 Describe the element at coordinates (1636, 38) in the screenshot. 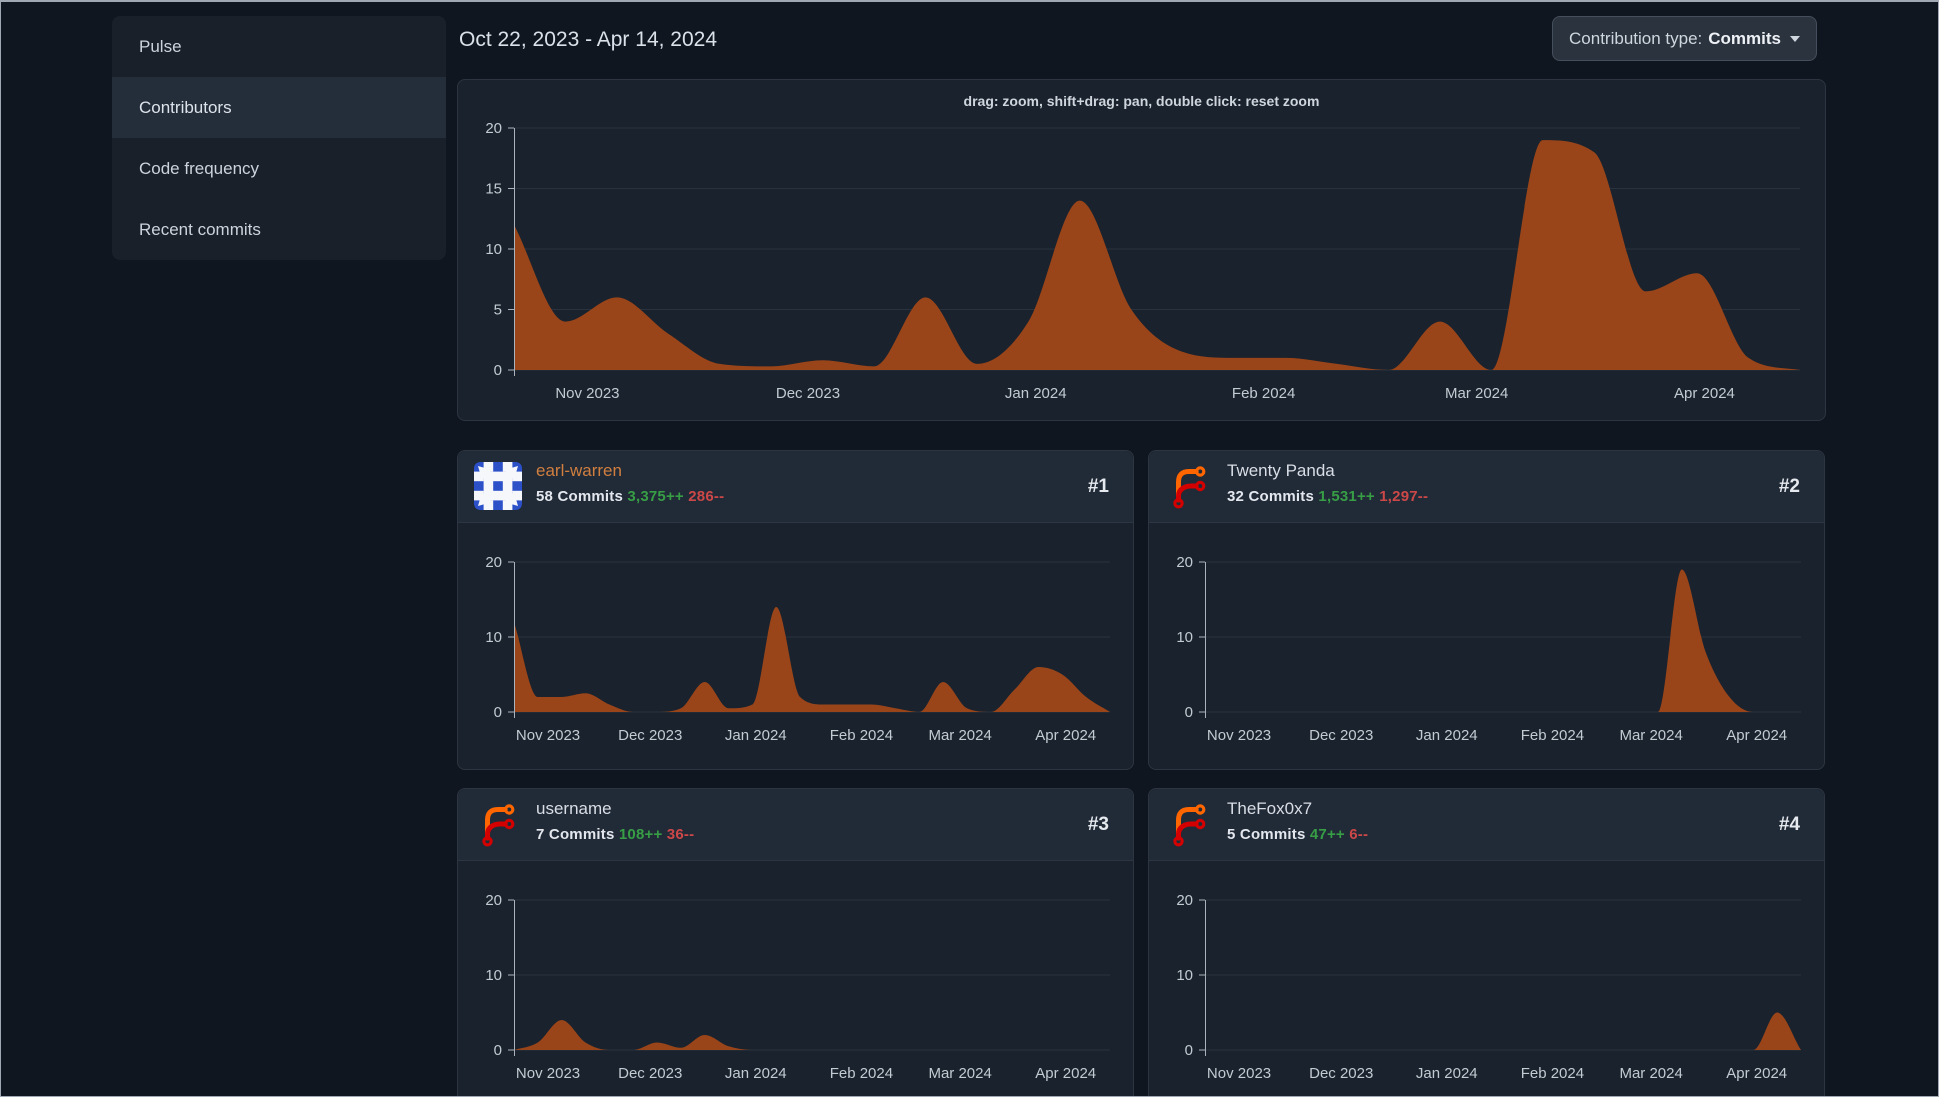

I see `contribution-type-label: Contribution type:` at that location.